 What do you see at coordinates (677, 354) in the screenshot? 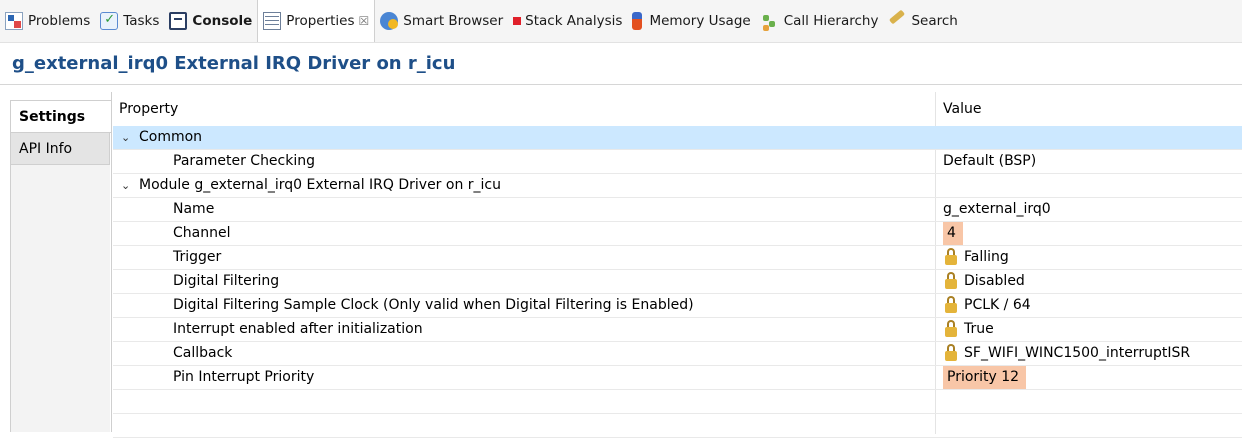
I see `table-row: Callback SF_WIFI_WINC1500_interruptISR` at bounding box center [677, 354].